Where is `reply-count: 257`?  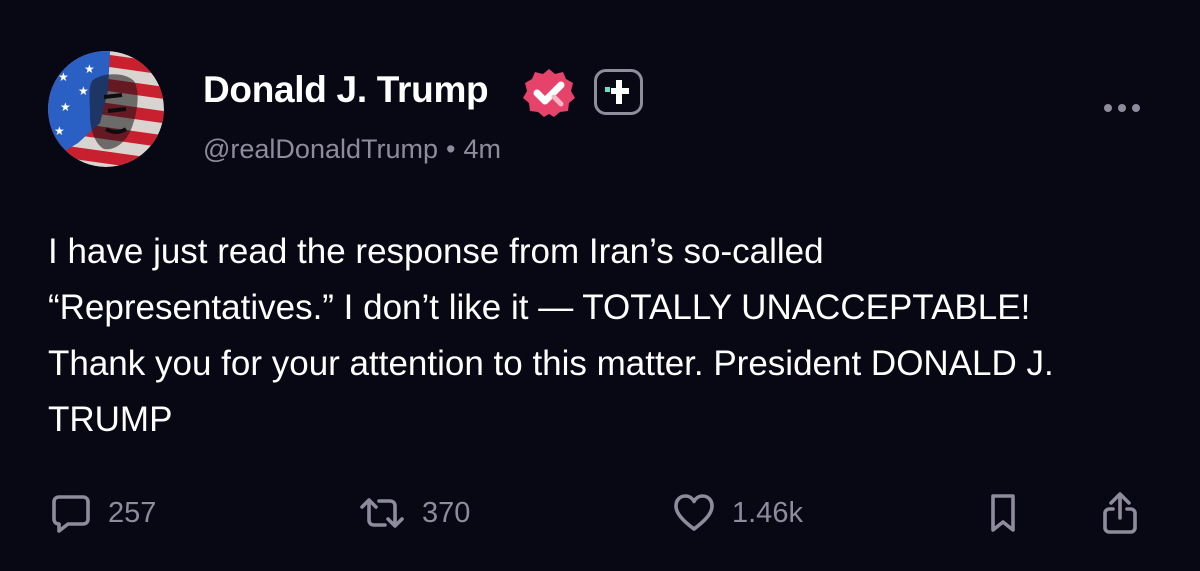
reply-count: 257 is located at coordinates (132, 513).